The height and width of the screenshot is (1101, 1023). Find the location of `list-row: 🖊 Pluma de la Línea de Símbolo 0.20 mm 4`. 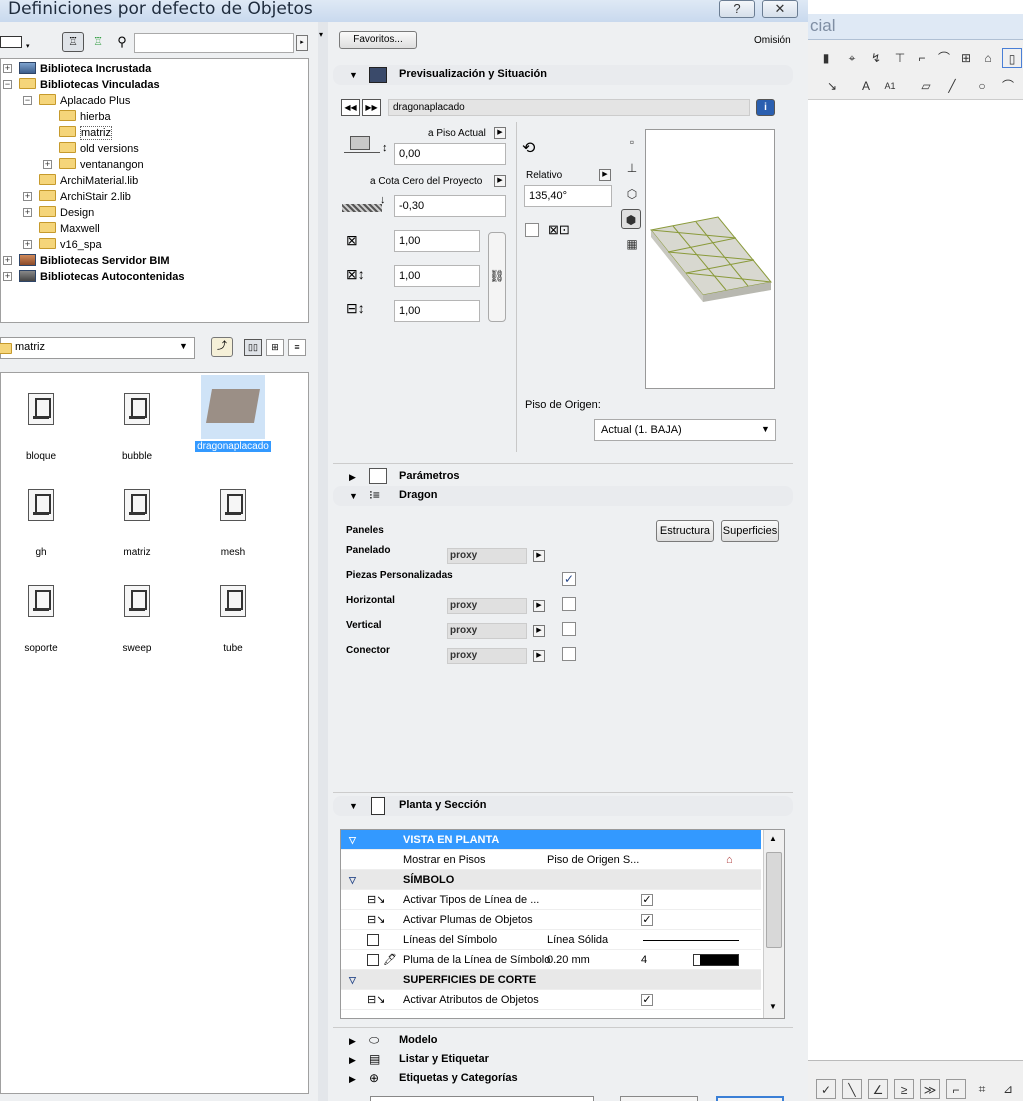

list-row: 🖊 Pluma de la Línea de Símbolo 0.20 mm 4 is located at coordinates (551, 960).